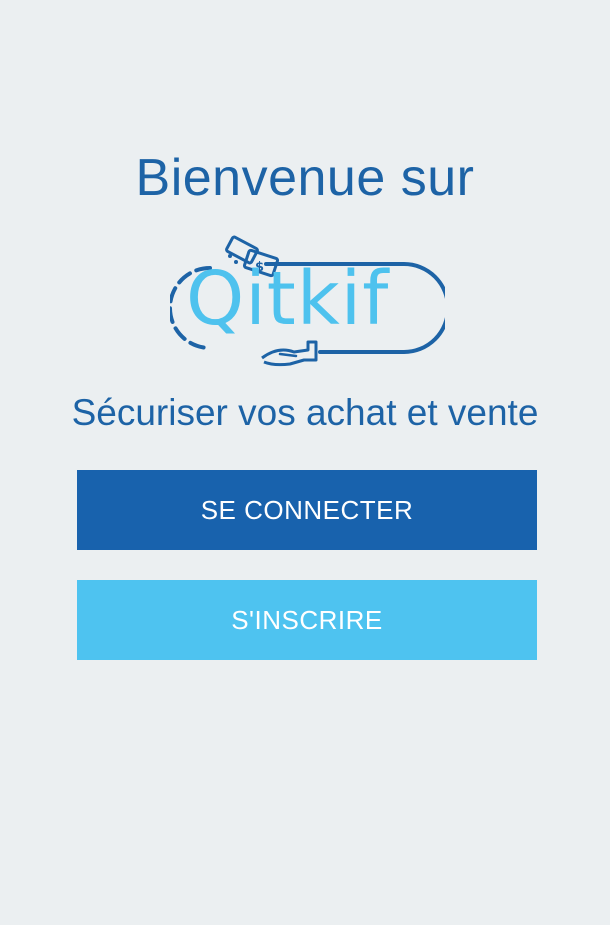 Image resolution: width=610 pixels, height=925 pixels. Describe the element at coordinates (307, 620) in the screenshot. I see `signup-button: S'INSCRIRE` at that location.